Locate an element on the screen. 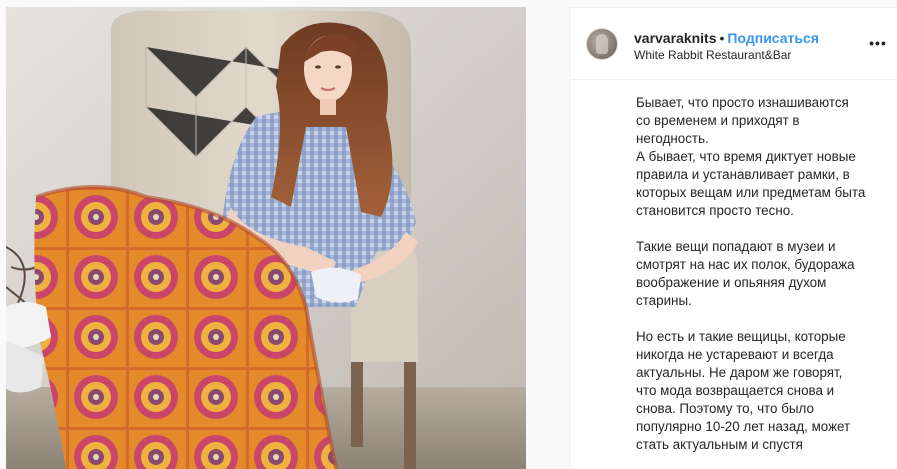 The height and width of the screenshot is (469, 897). follow-button: Подписаться is located at coordinates (773, 38).